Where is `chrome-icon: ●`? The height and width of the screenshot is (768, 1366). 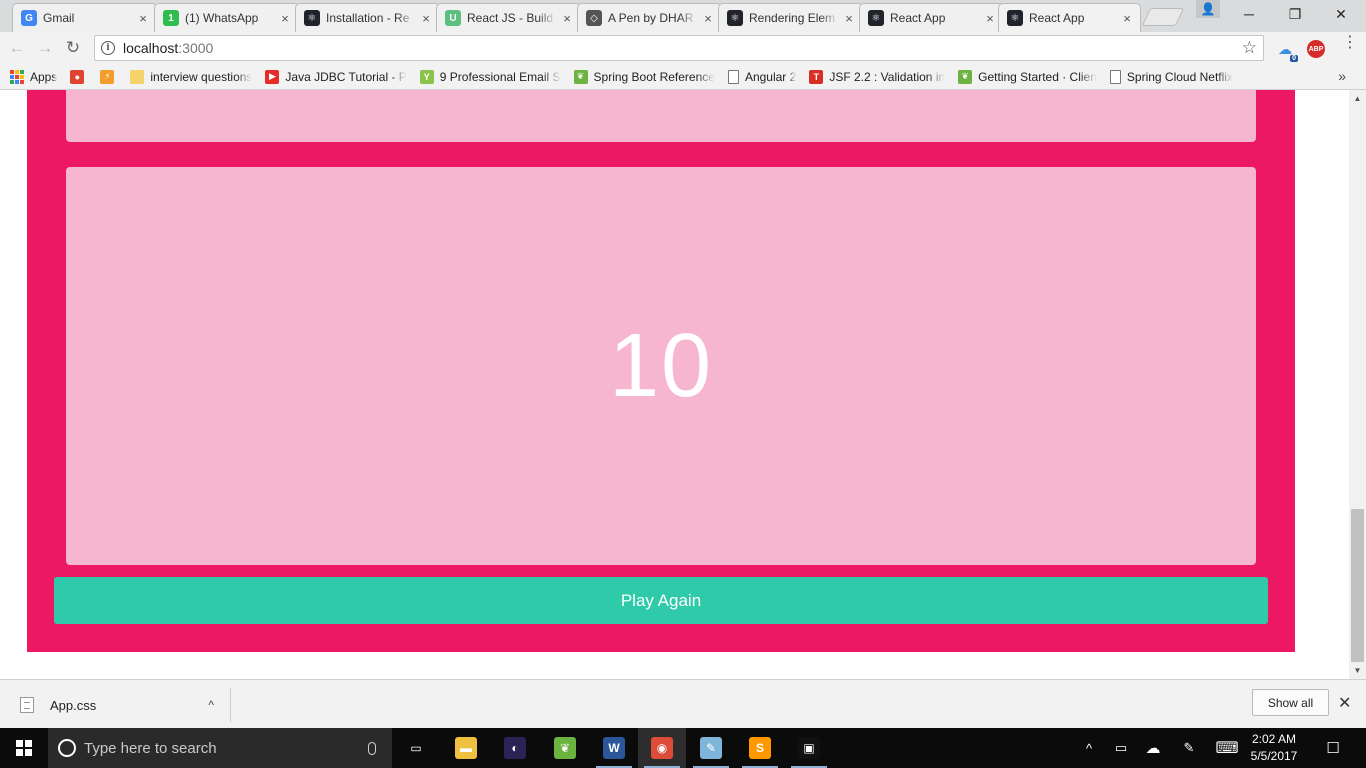 chrome-icon: ● is located at coordinates (77, 76).